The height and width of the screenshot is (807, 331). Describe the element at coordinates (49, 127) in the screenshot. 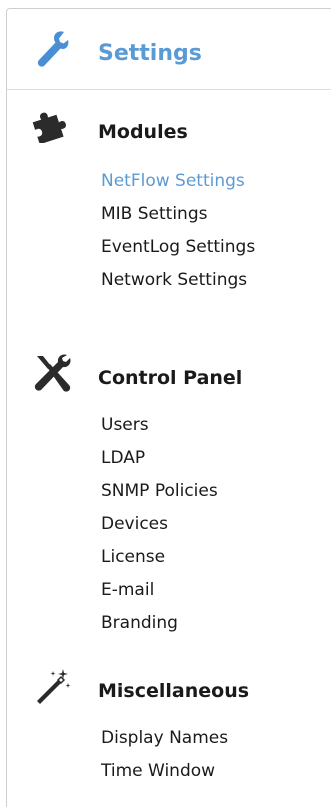

I see `puzzle-piece-icon` at that location.